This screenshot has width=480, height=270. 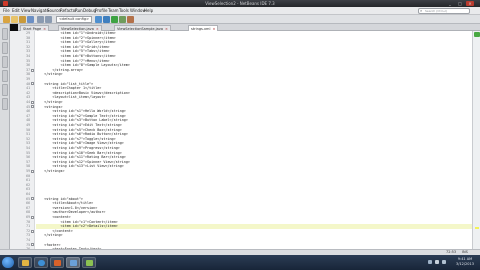 I want to click on search-placeholder: Search (Ctrl+I), so click(x=436, y=11).